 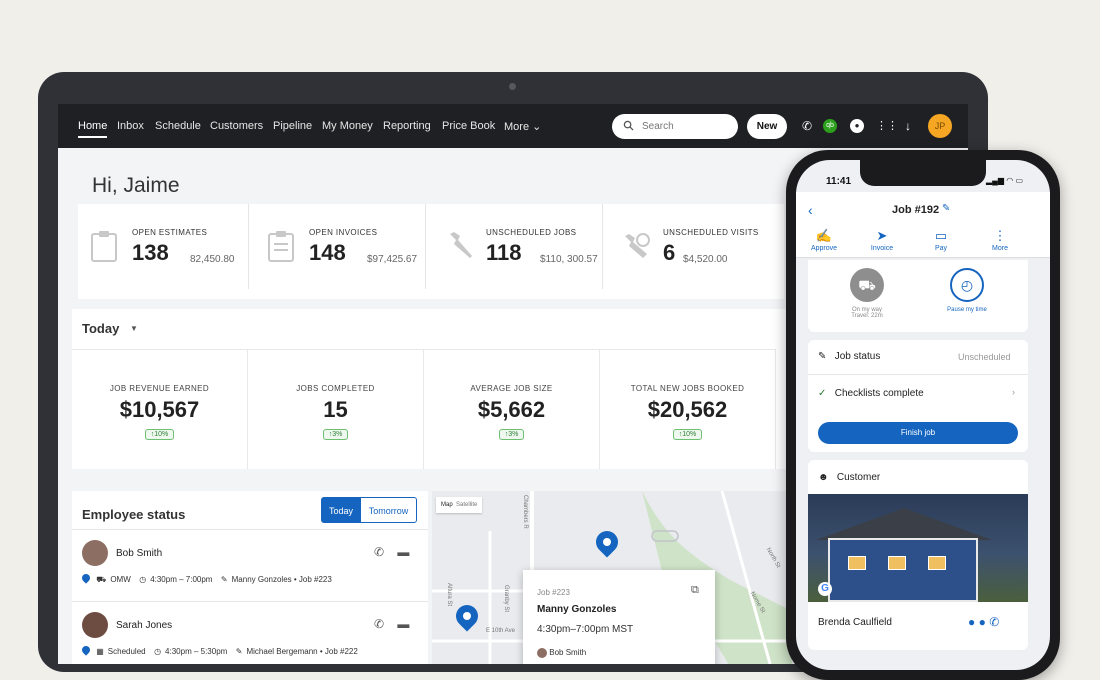 What do you see at coordinates (100, 328) in the screenshot?
I see `today-dropdown: Today` at bounding box center [100, 328].